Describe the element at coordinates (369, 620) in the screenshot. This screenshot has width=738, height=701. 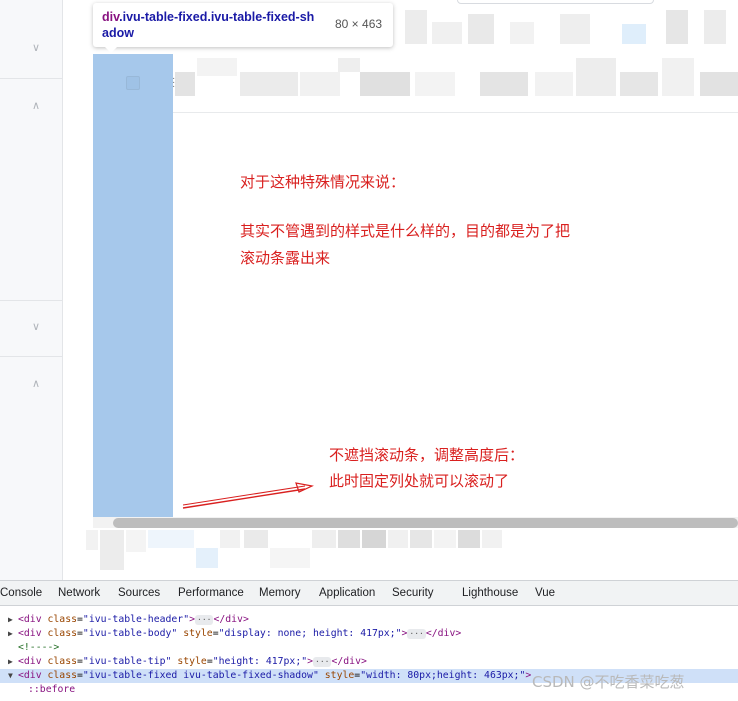
I see `dom-node: ▶ <div class="ivu-table-header"> ··· </div>` at that location.